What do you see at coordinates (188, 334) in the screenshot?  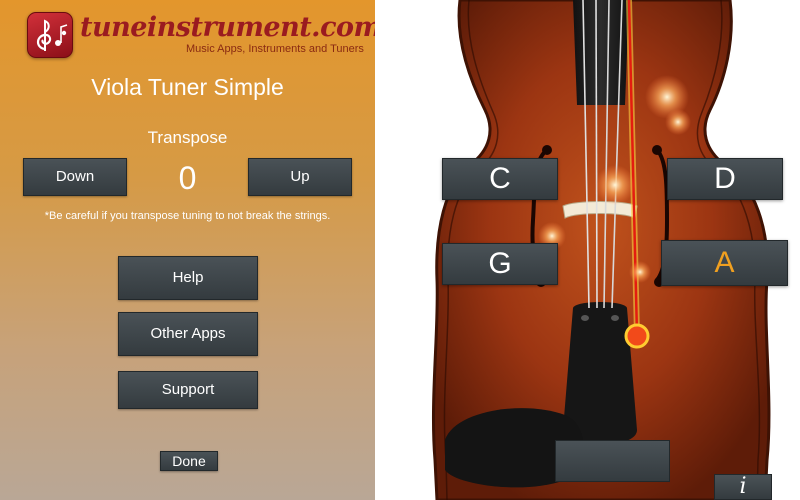 I see `other-apps-button: Other Apps` at bounding box center [188, 334].